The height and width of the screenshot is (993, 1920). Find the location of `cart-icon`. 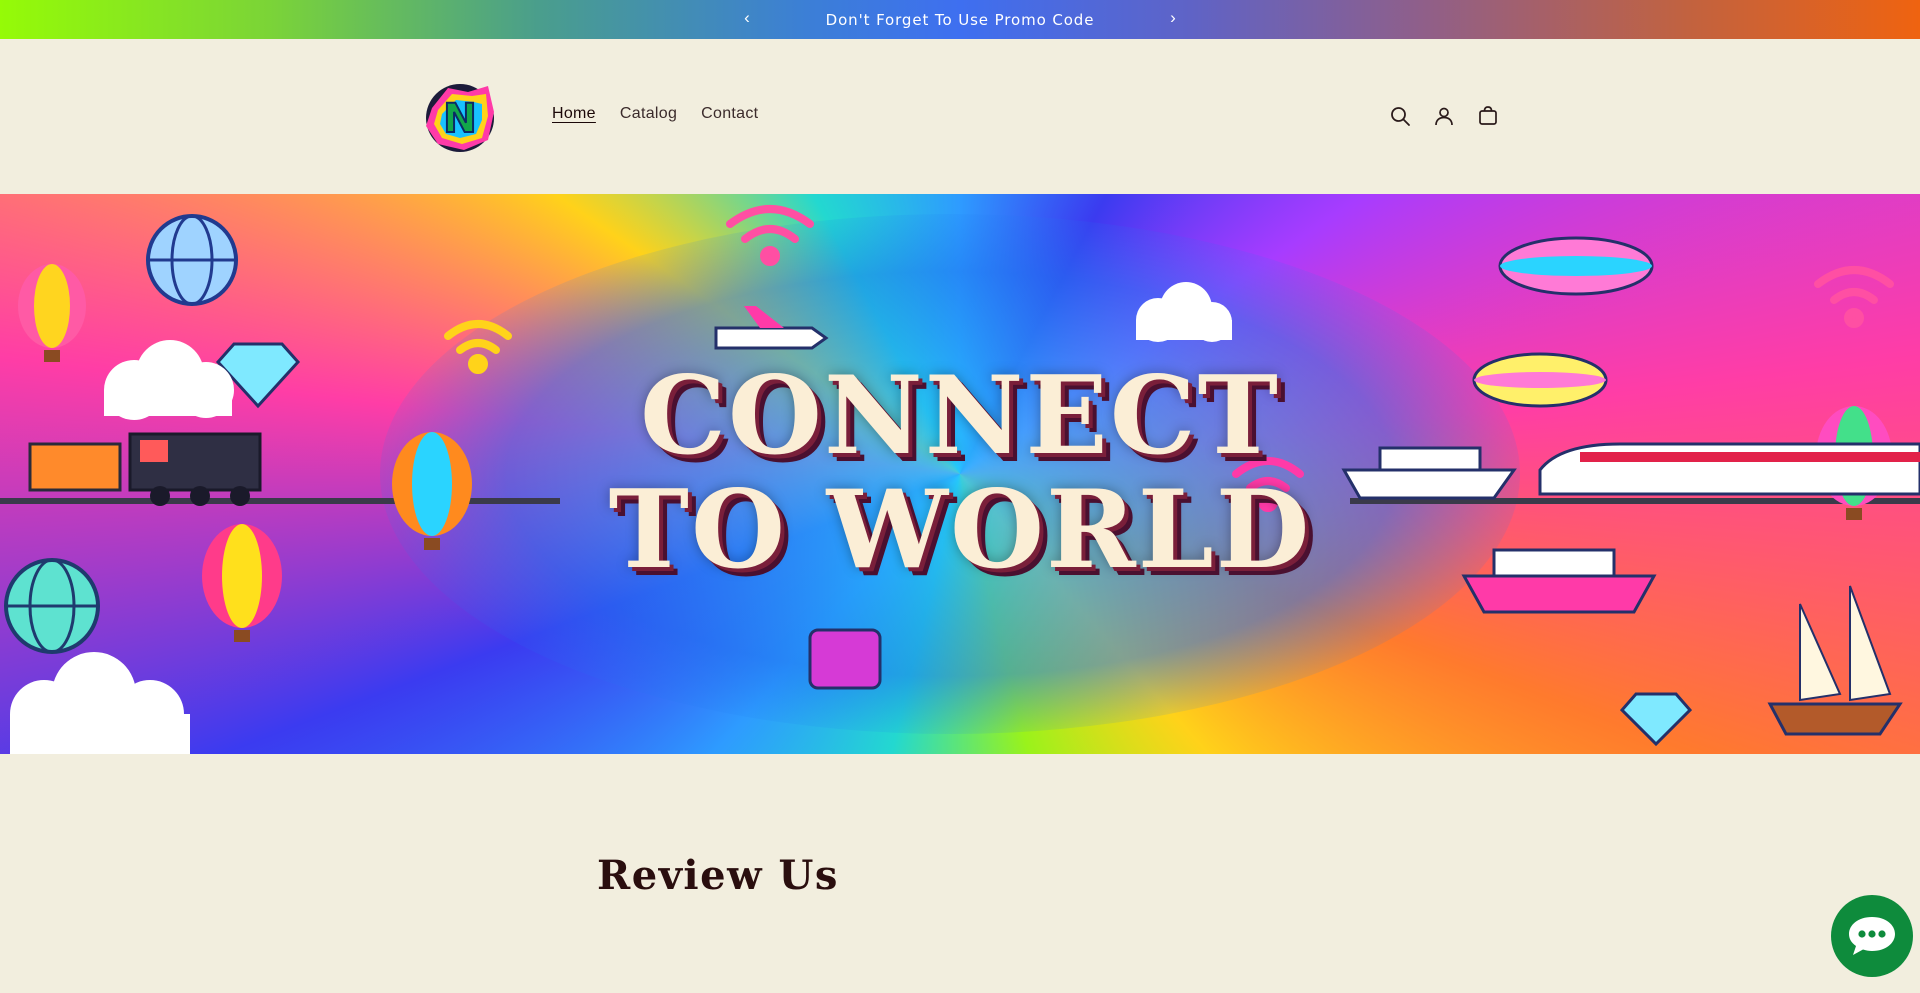

cart-icon is located at coordinates (1488, 115).